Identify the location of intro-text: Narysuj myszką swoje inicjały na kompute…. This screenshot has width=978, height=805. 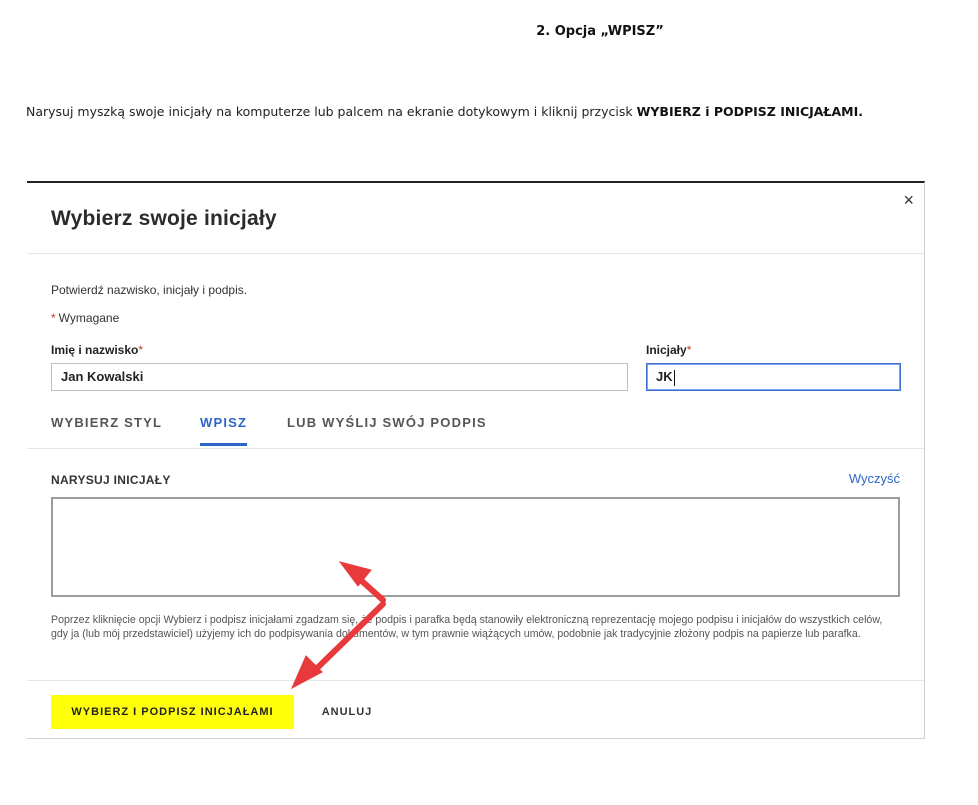
(331, 111).